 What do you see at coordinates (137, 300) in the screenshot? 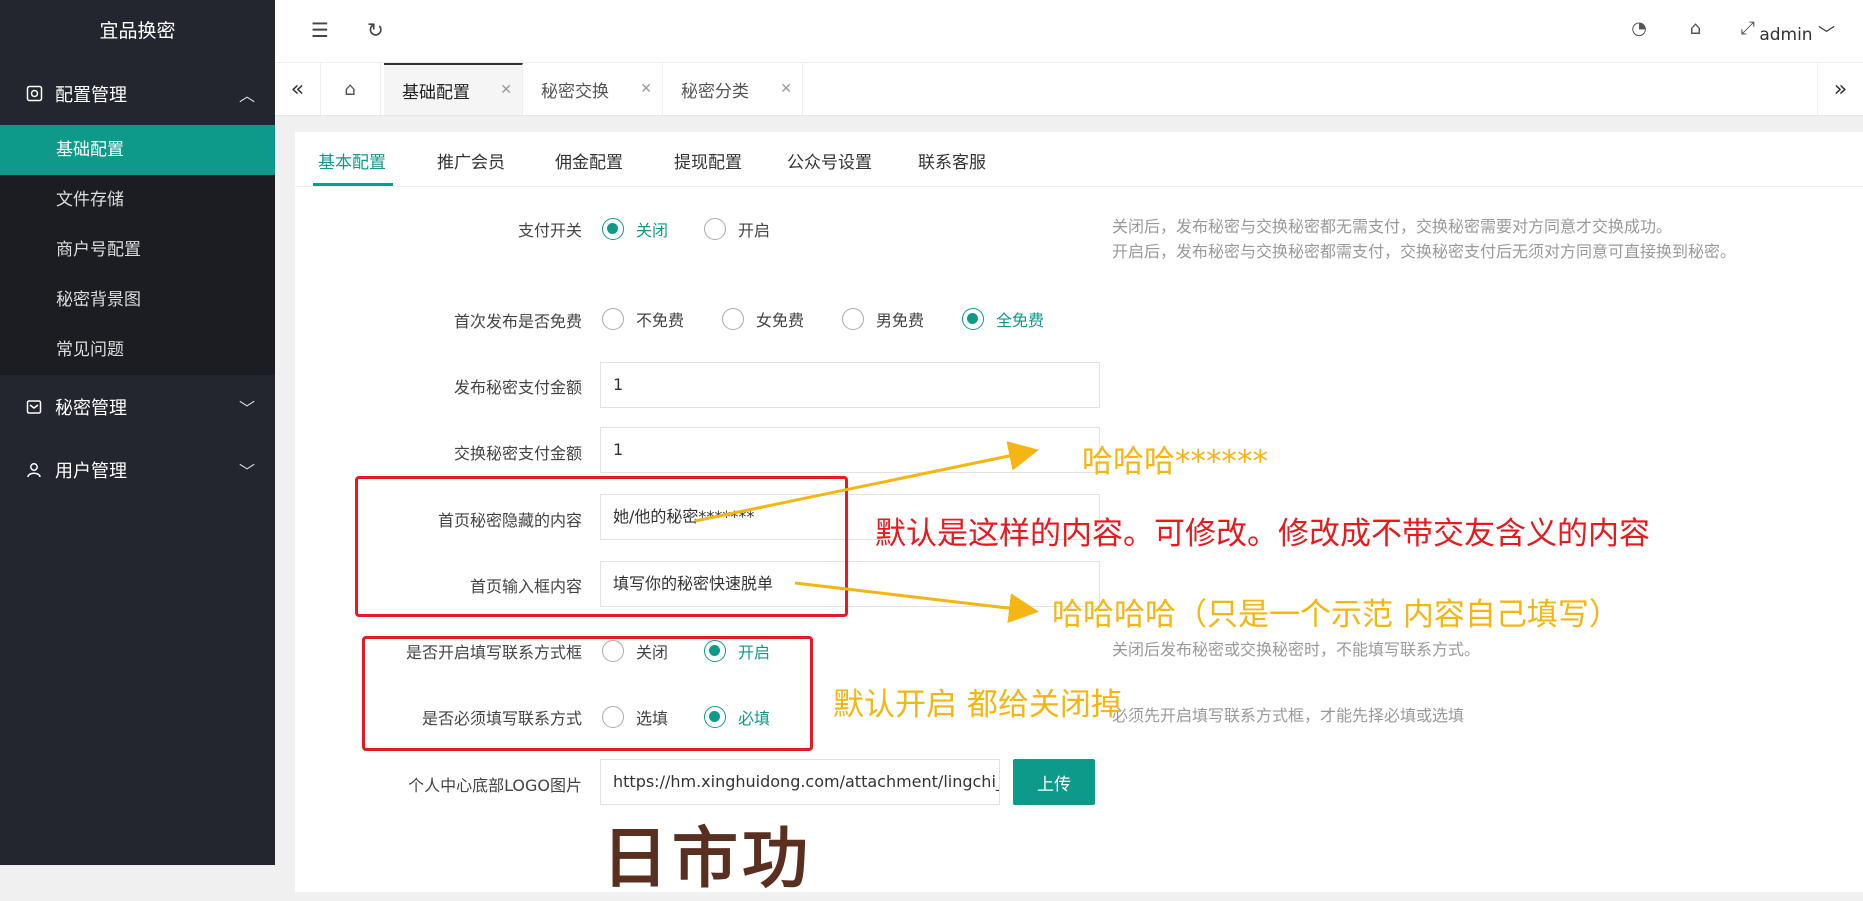
I see `sidebar-item-secret-background: 秘密背景图` at bounding box center [137, 300].